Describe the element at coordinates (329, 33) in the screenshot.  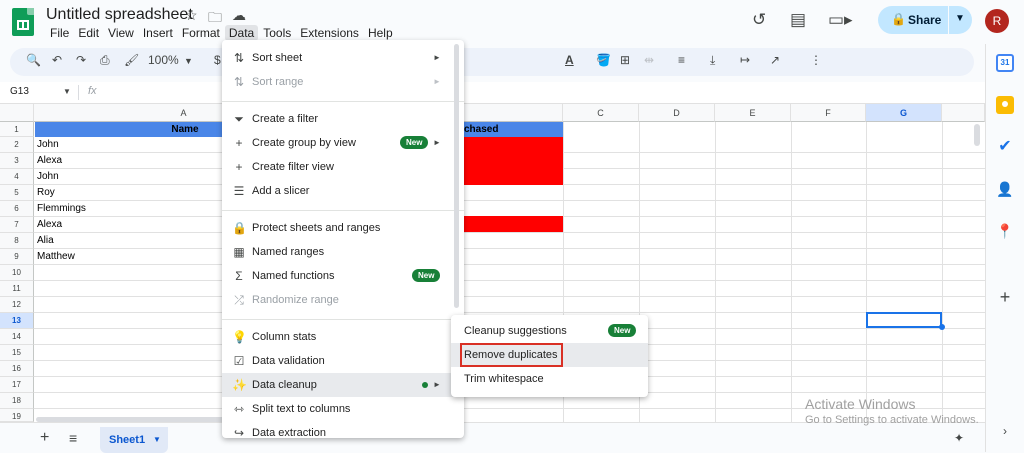
I see `menu-extensions: Extensions` at that location.